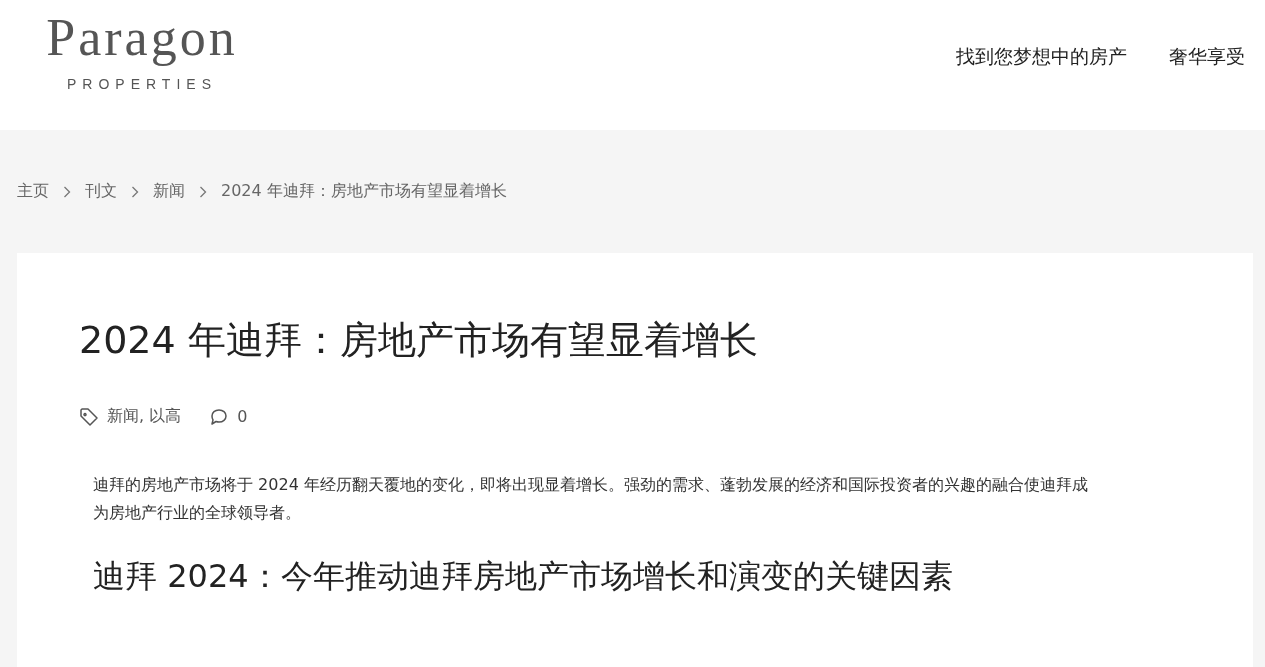 Image resolution: width=1265 pixels, height=667 pixels. Describe the element at coordinates (419, 340) in the screenshot. I see `article-title: 2024 年迪拜：房地产市场有望显着增长` at that location.